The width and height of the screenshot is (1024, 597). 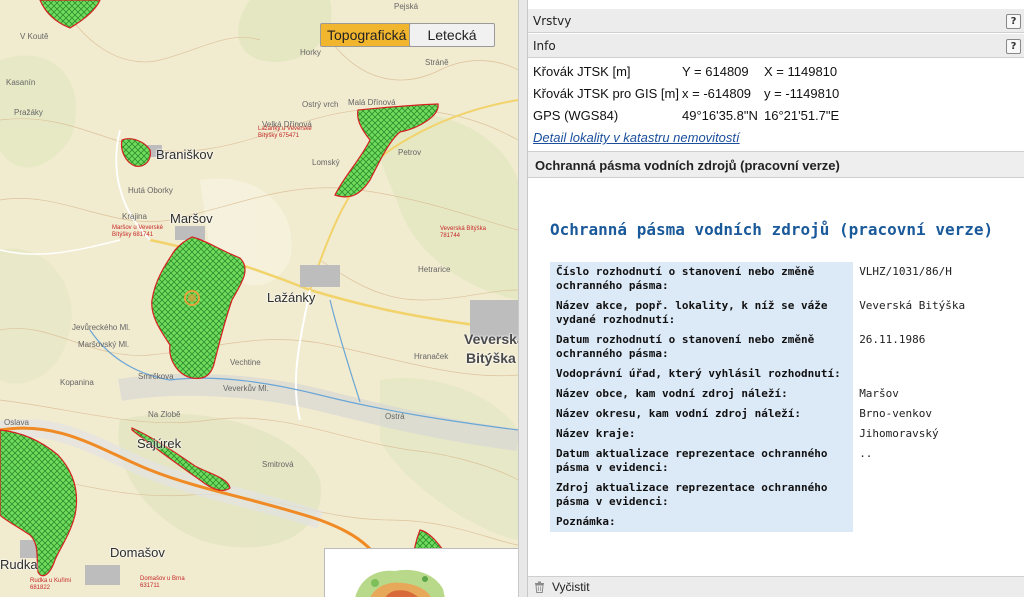 I want to click on attribute-key: Název obce, kam vodní zdroj náleží:, so click(x=702, y=394).